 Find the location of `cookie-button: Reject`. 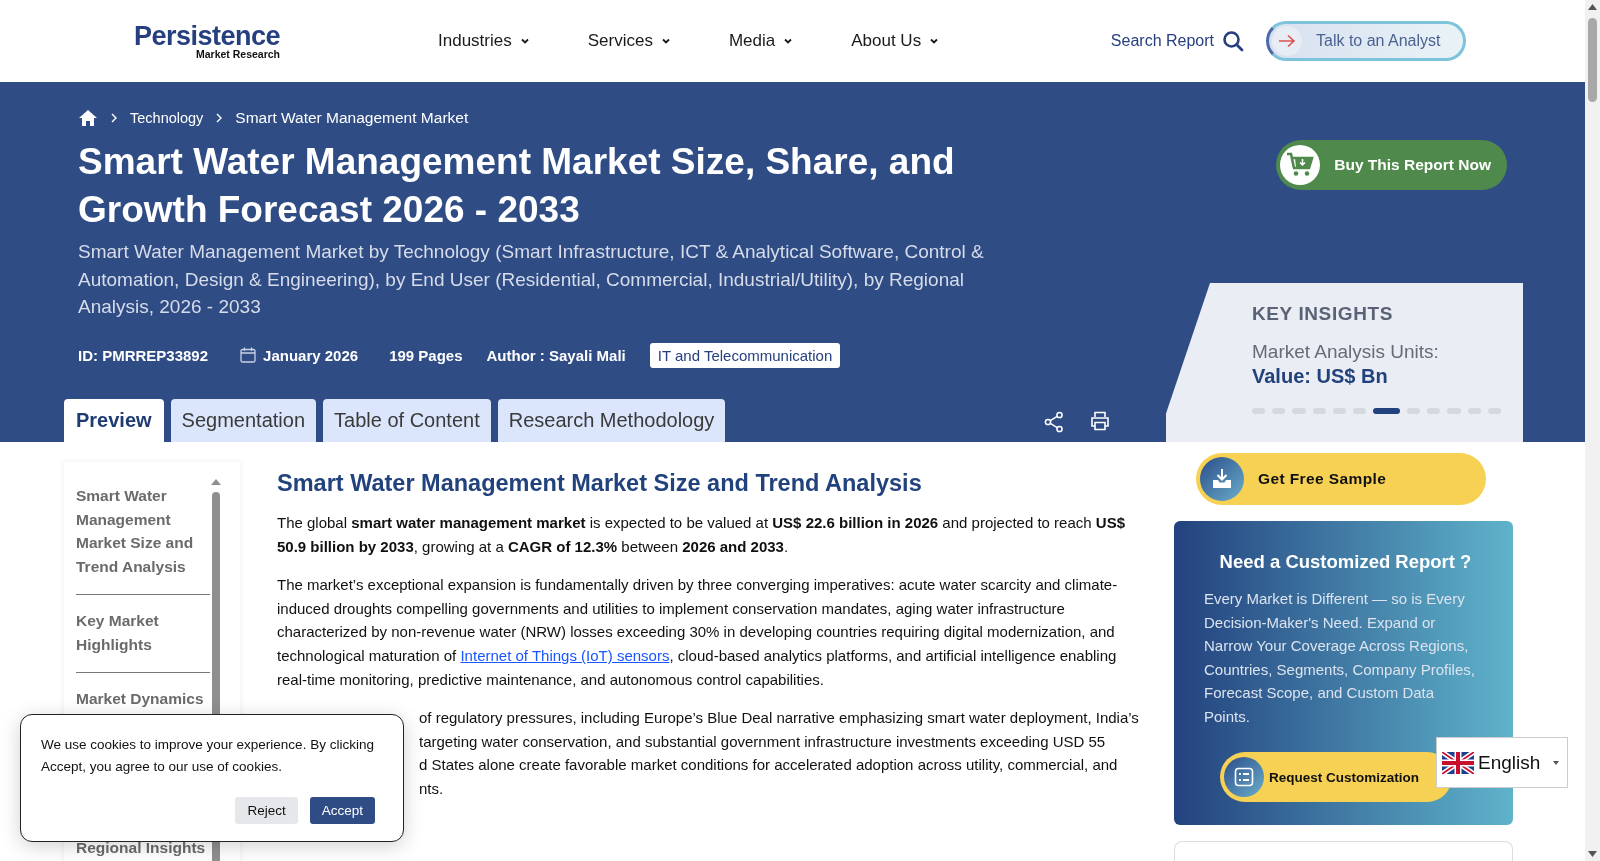

cookie-button: Reject is located at coordinates (266, 810).